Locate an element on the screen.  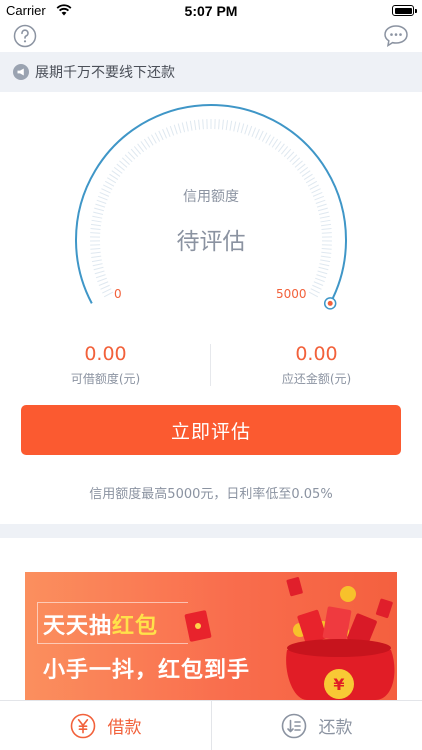
amount-summary: 0.00 可借额度(元) 0.00 应还金额(元) is located at coordinates (211, 366).